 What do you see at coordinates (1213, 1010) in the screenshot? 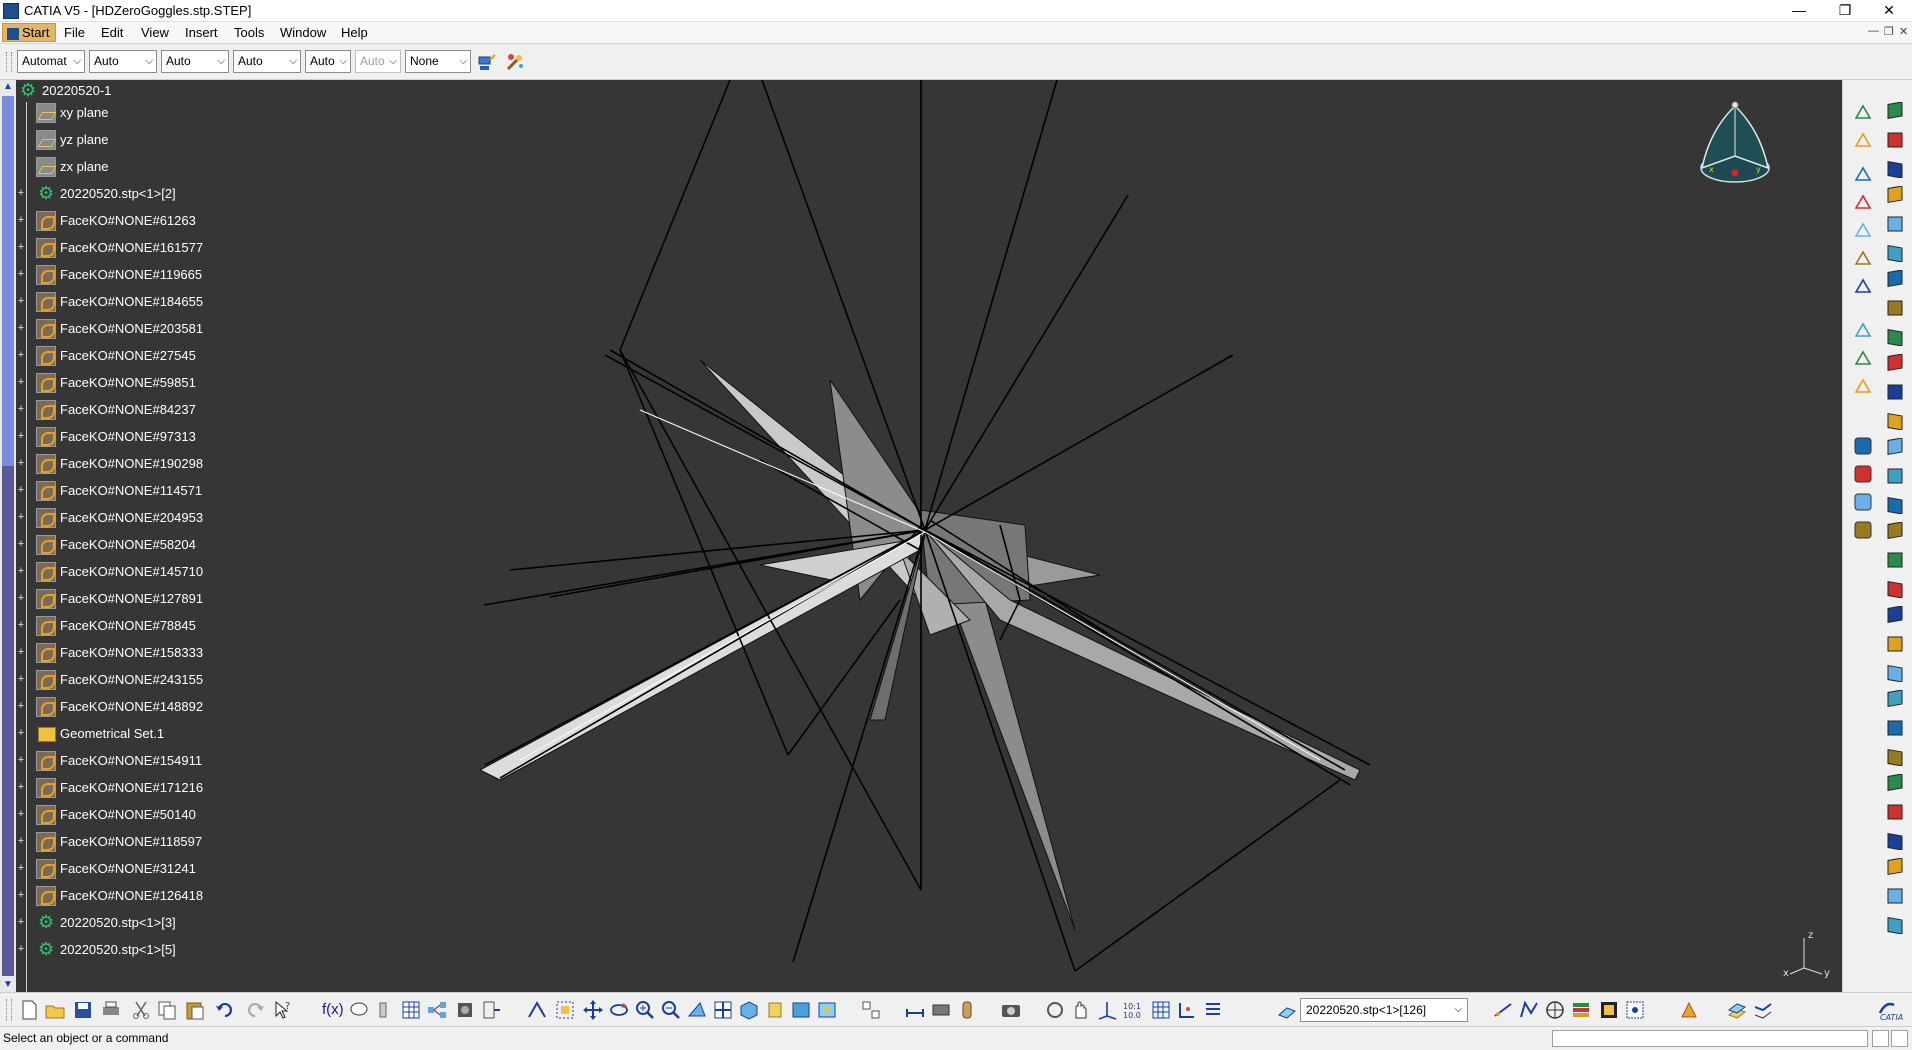
I see `layer-filter-icon` at bounding box center [1213, 1010].